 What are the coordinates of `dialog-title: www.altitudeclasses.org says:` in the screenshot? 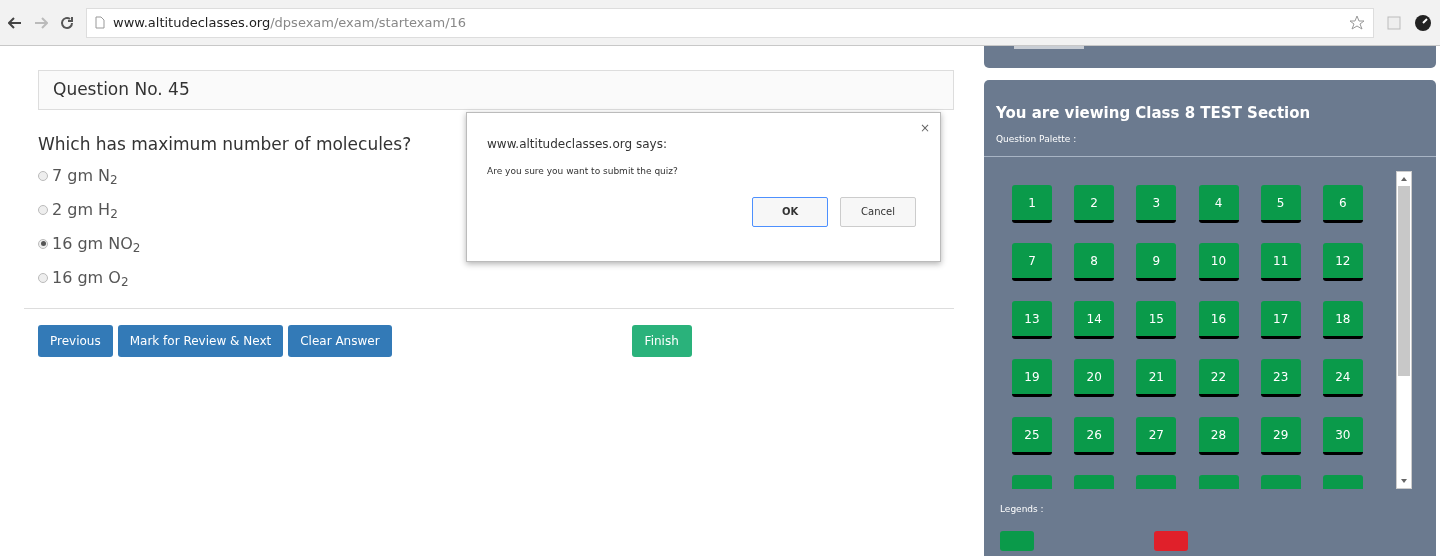 It's located at (577, 144).